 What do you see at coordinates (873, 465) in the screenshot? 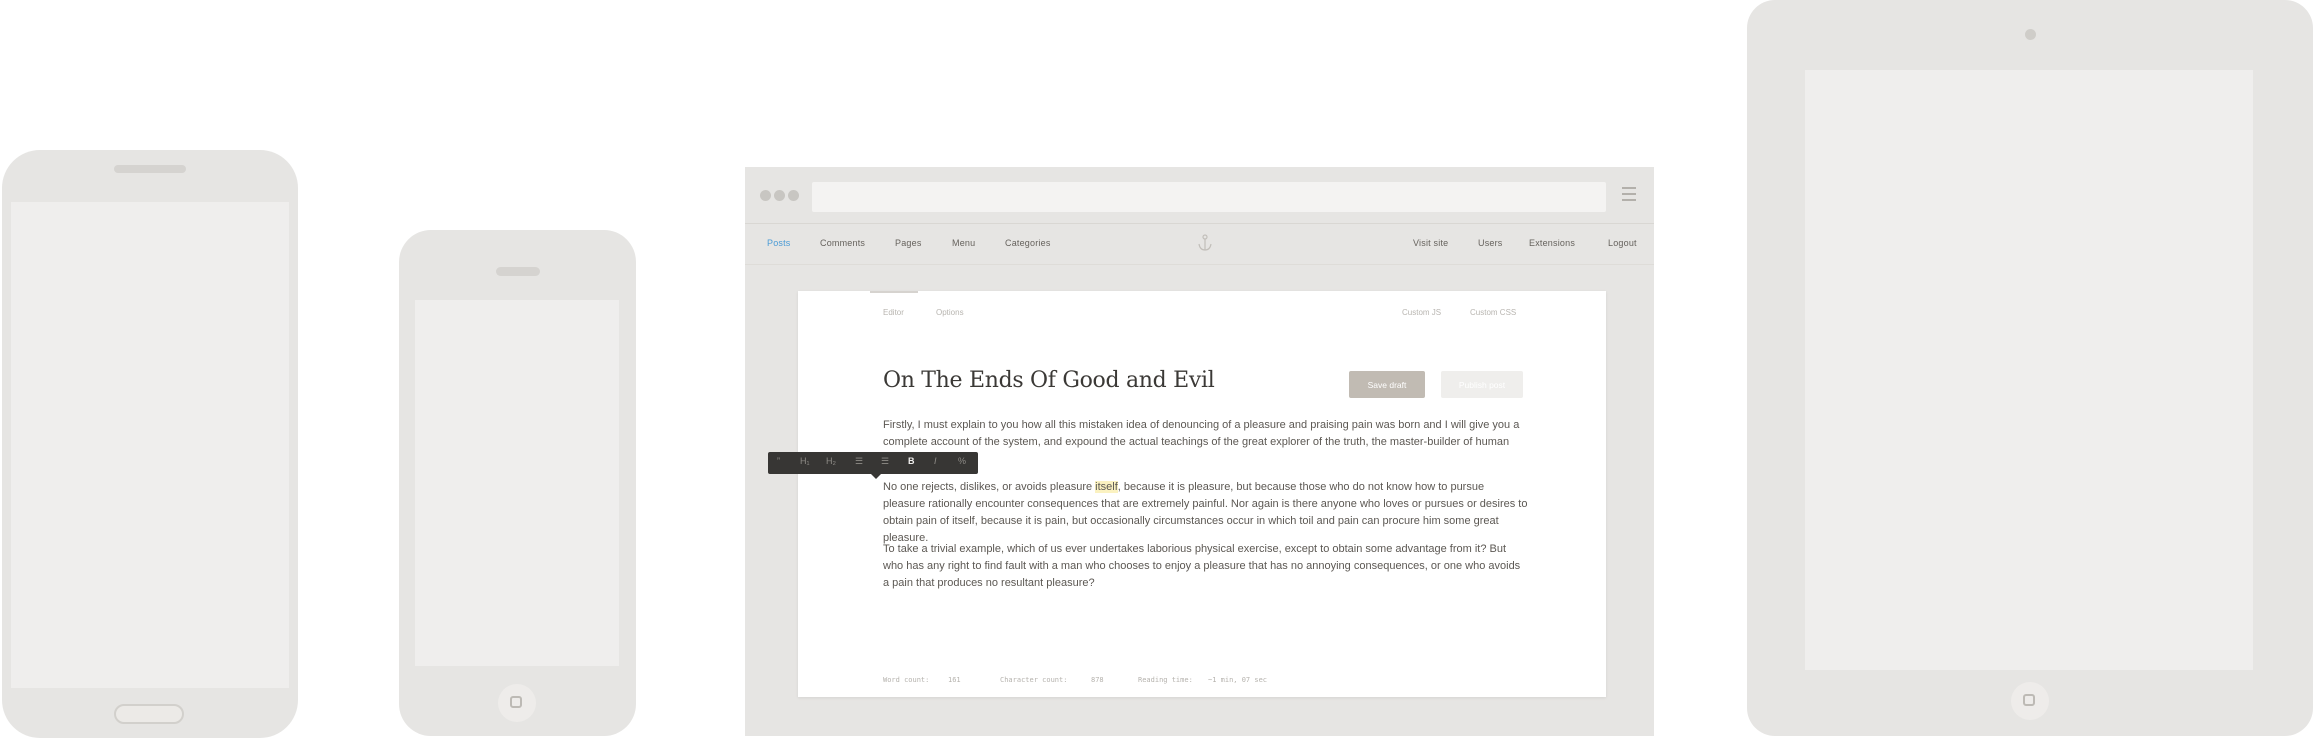
I see `format-toolbar: ” H₁ H₂ ☰ ☰ B I %` at bounding box center [873, 465].